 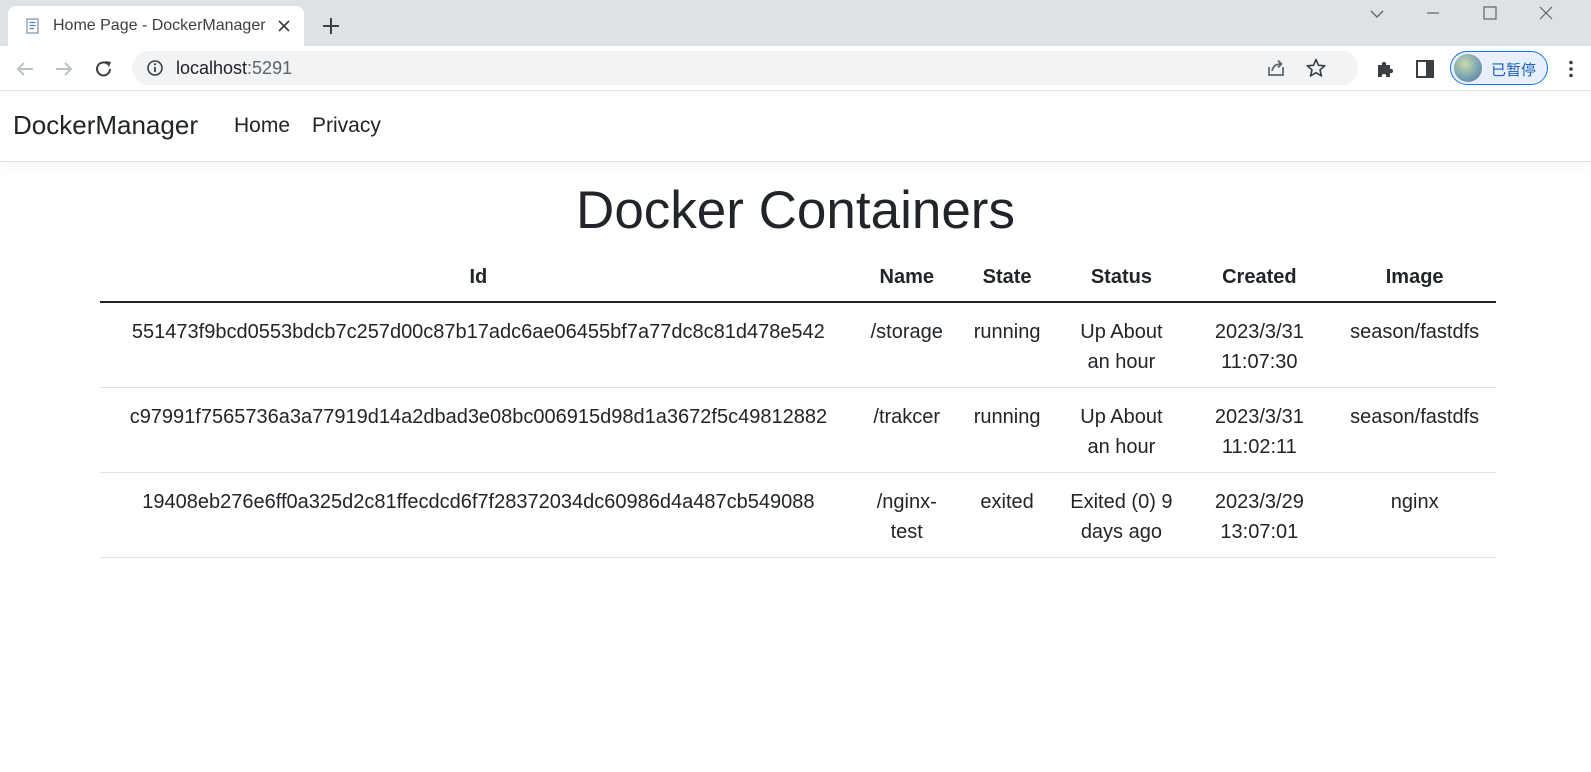 I want to click on container-name: /nginx-test, so click(x=906, y=515).